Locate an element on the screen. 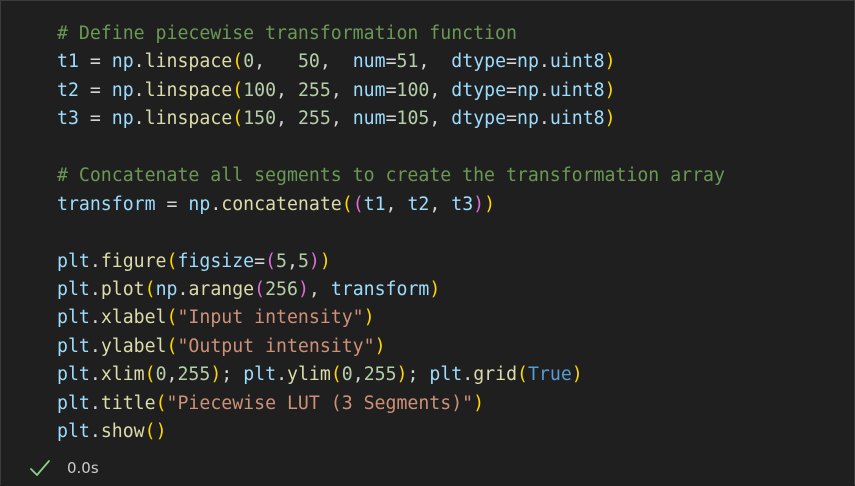 The image size is (855, 486). code-line: plt.show() is located at coordinates (391, 432).